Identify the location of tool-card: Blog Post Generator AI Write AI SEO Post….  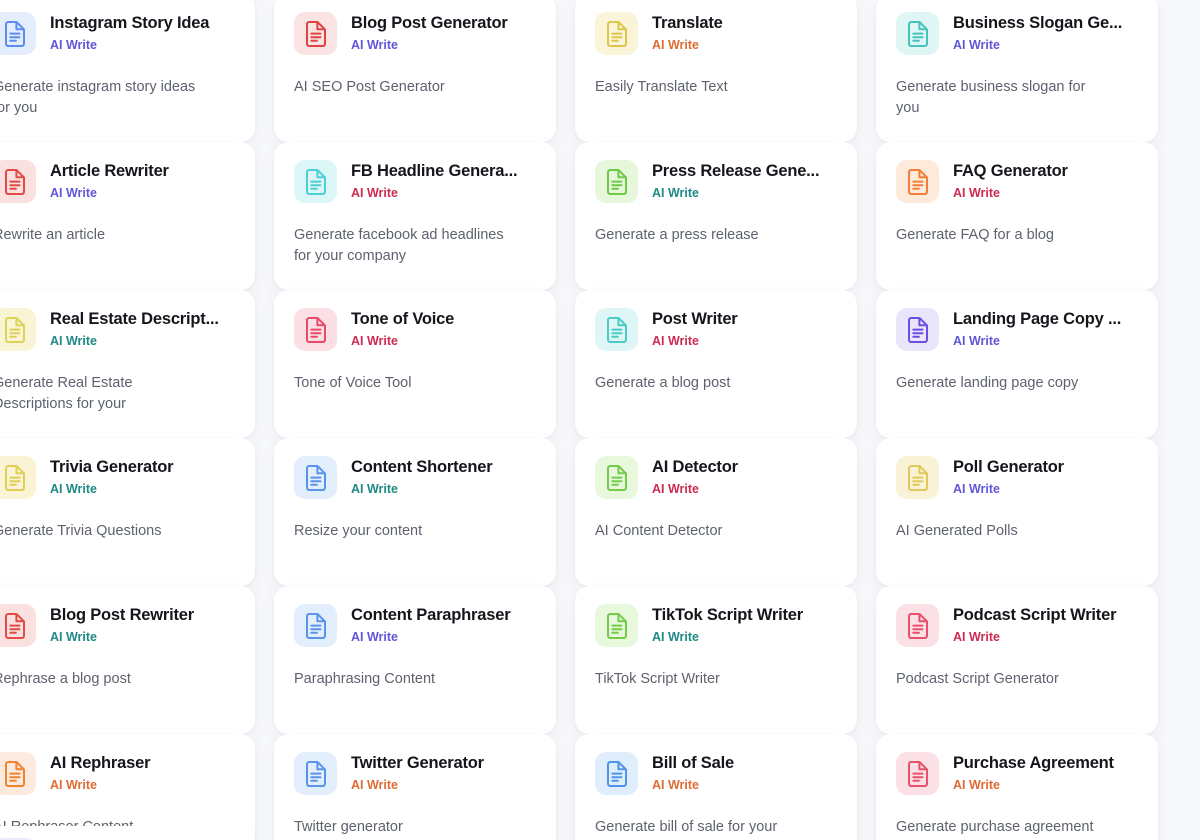
(415, 71).